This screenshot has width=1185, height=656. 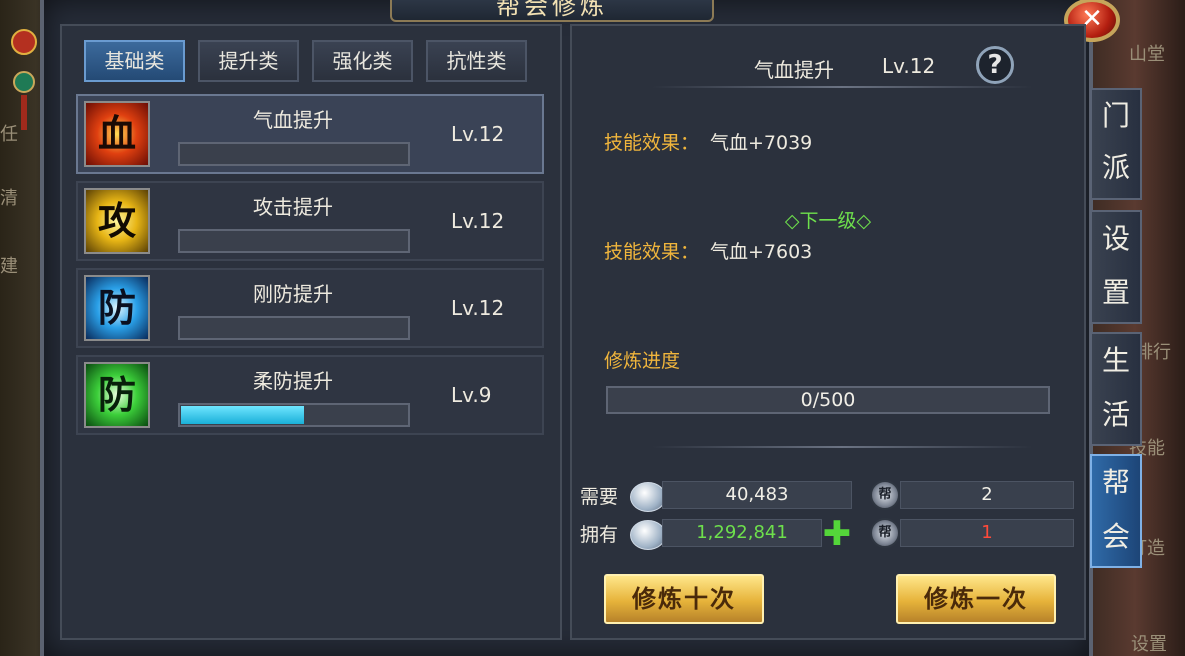 I want to click on side-tab-sect: 门派, so click(x=1116, y=144).